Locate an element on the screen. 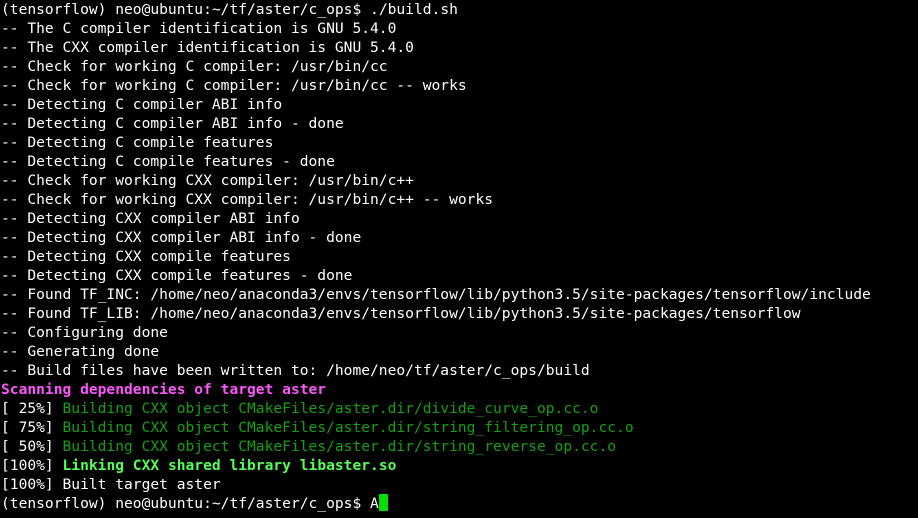  build-percent: [ 75%] is located at coordinates (32, 427).